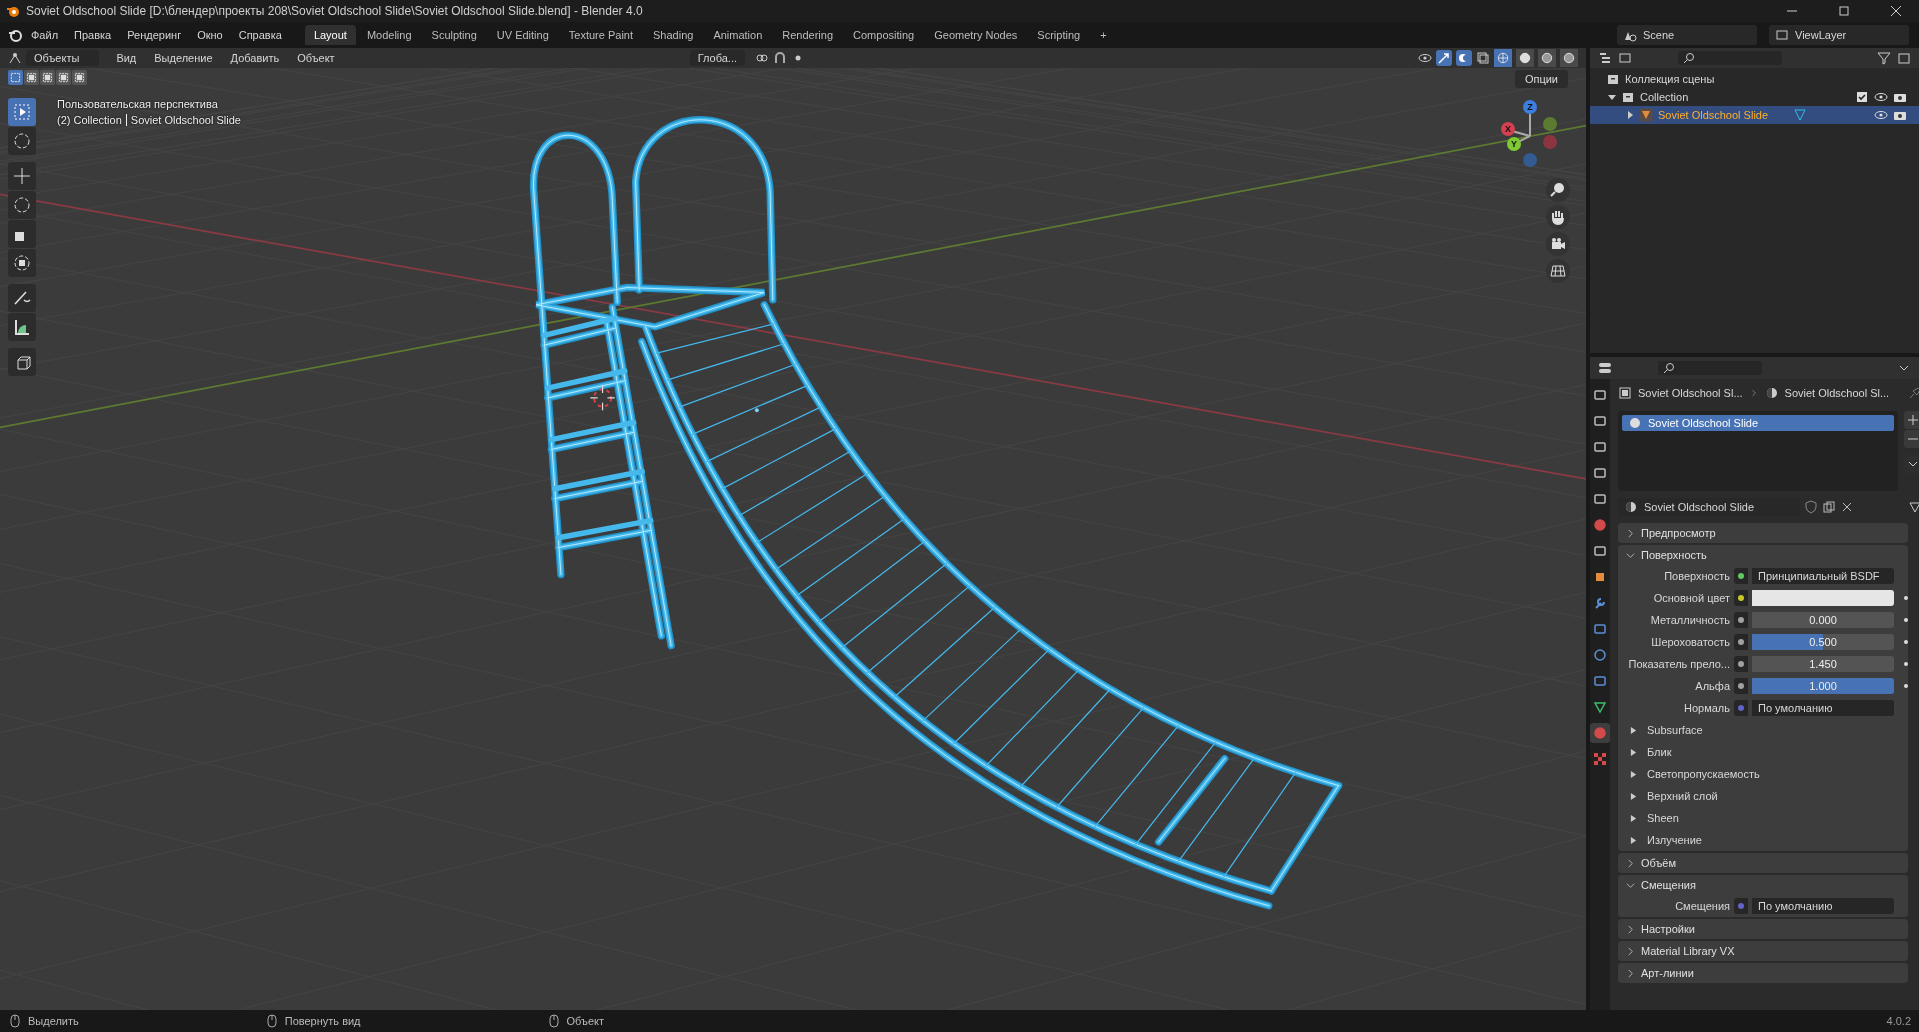 The height and width of the screenshot is (1032, 1919). Describe the element at coordinates (1508, 129) in the screenshot. I see `x-axis-handle: X` at that location.